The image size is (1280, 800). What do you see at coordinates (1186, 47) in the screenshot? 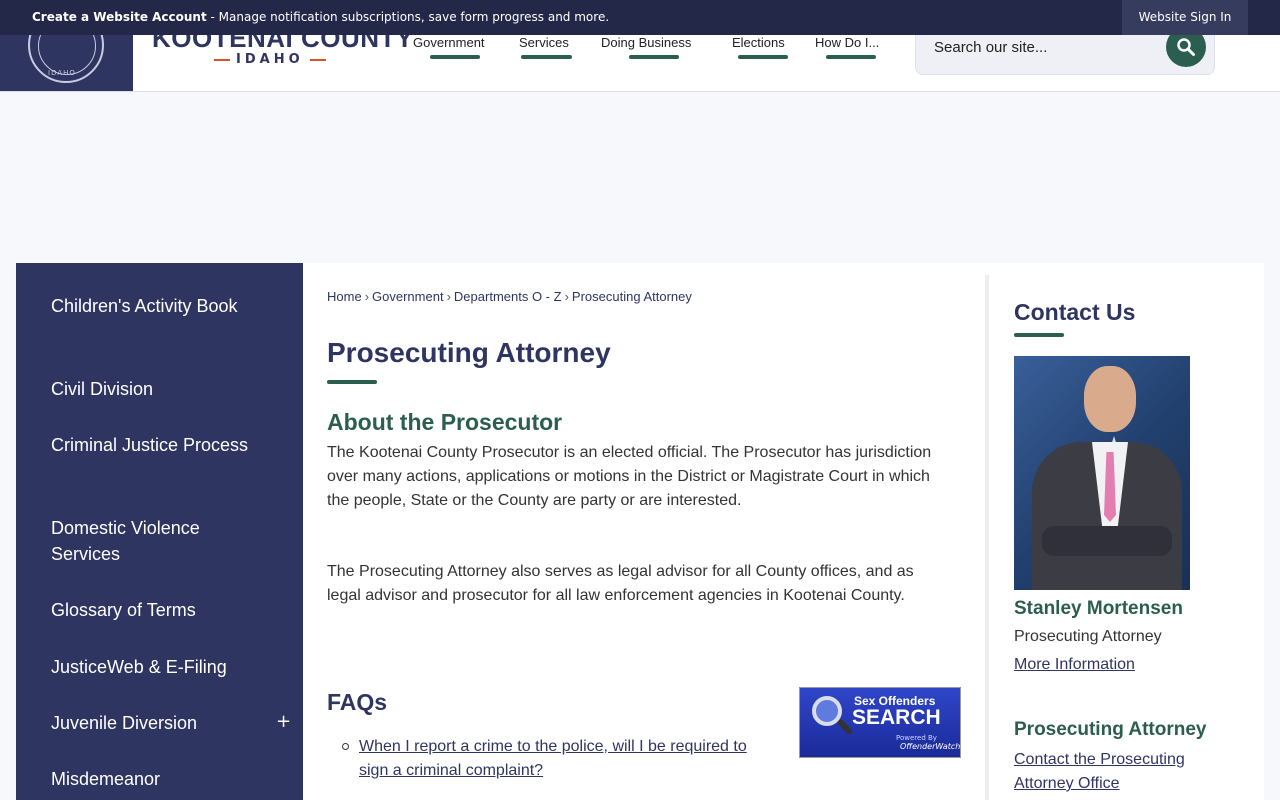
I see `search-icon` at bounding box center [1186, 47].